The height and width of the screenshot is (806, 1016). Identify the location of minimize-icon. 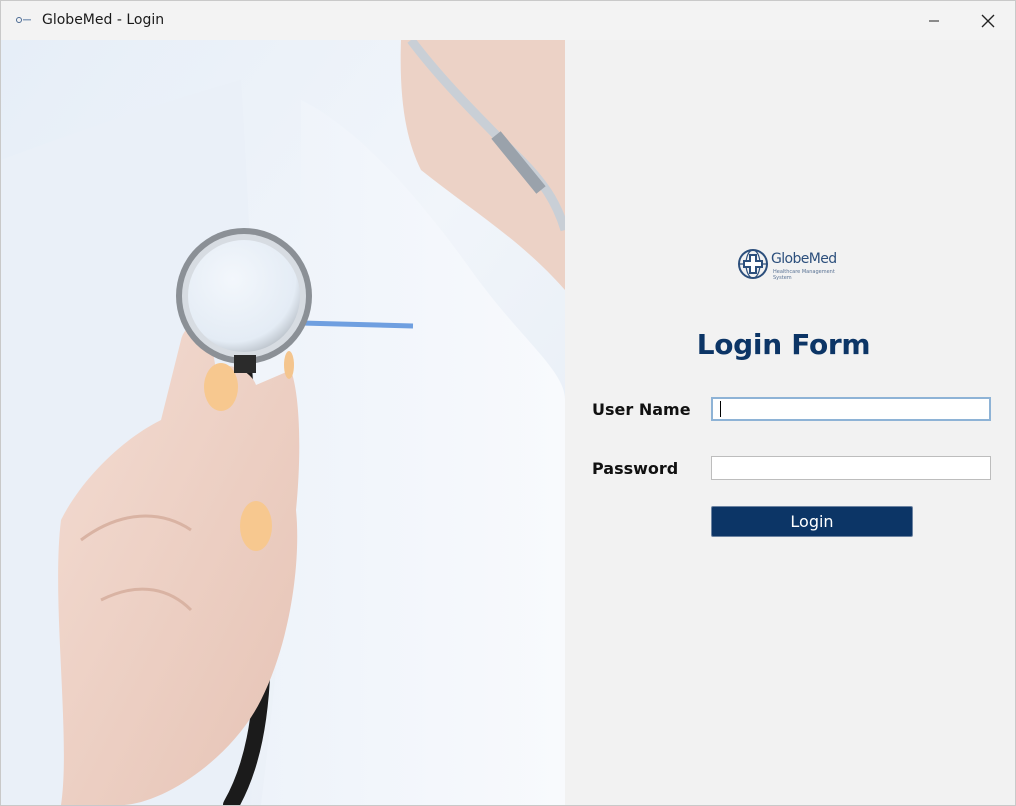
(934, 20).